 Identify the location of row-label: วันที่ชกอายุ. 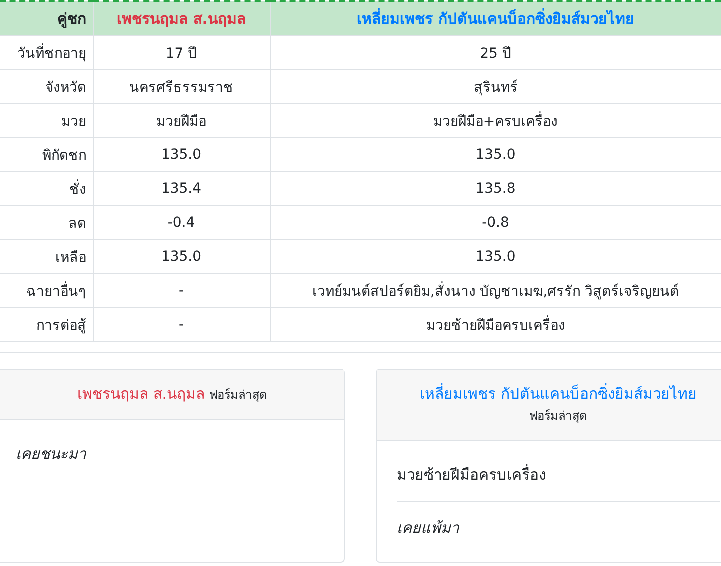
(46, 53).